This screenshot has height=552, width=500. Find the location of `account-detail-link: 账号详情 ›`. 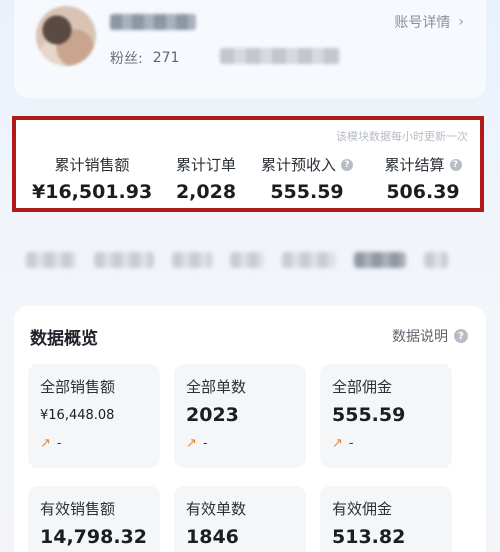

account-detail-link: 账号详情 › is located at coordinates (429, 22).